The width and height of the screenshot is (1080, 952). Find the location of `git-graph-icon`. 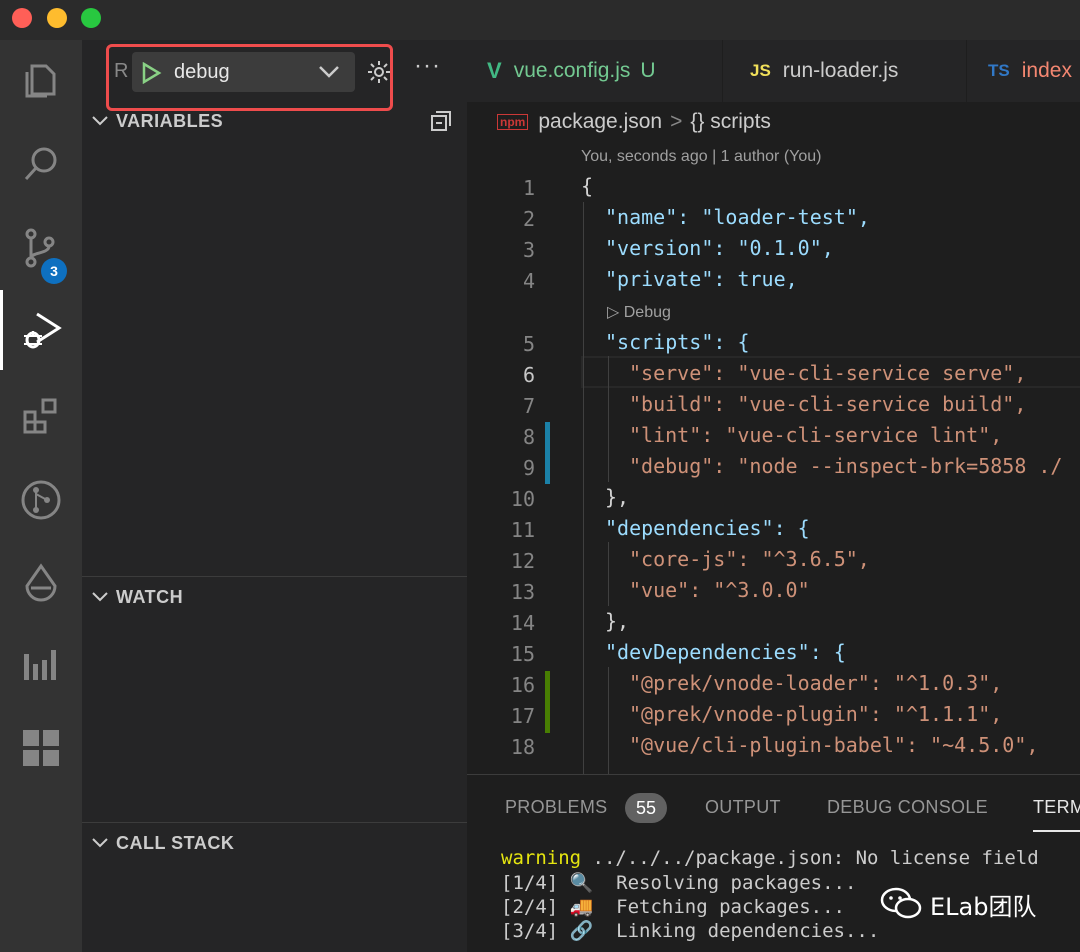

git-graph-icon is located at coordinates (41, 500).